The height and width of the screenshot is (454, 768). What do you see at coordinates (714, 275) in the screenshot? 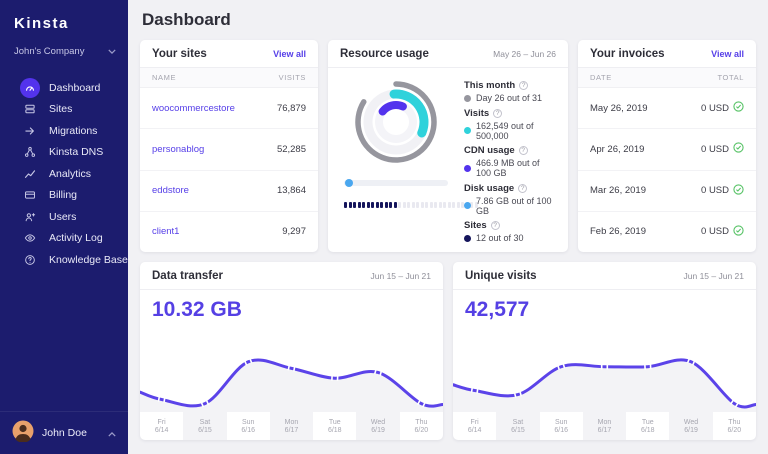
I see `unique-visits-range: Jun 15 – Jun 21` at bounding box center [714, 275].